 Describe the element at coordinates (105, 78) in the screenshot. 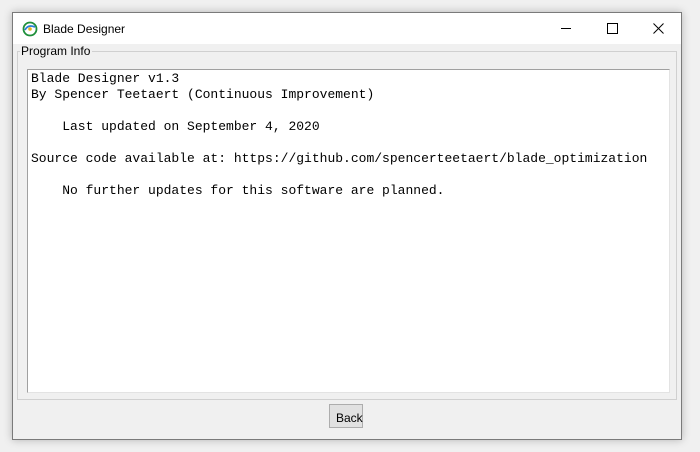

I see `info-line: Blade Designer v1.3` at that location.